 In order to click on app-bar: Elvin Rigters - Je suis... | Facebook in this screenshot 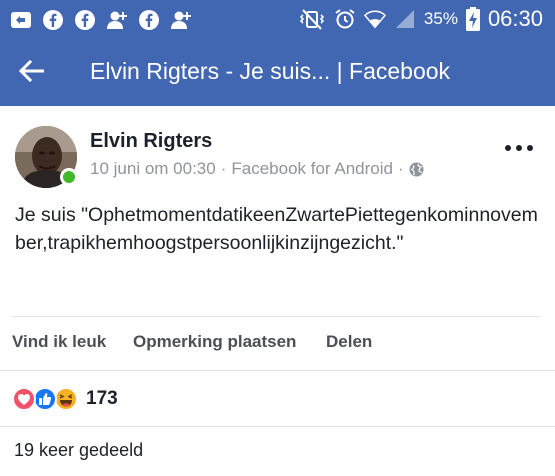, I will do `click(277, 73)`.